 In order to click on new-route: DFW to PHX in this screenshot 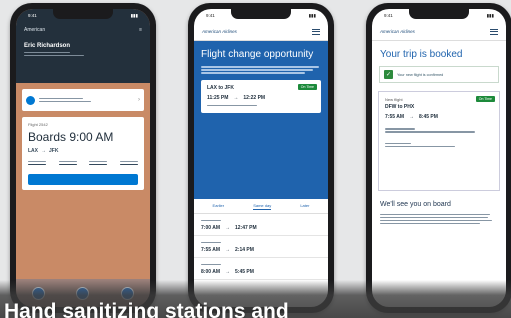, I will do `click(400, 107)`.